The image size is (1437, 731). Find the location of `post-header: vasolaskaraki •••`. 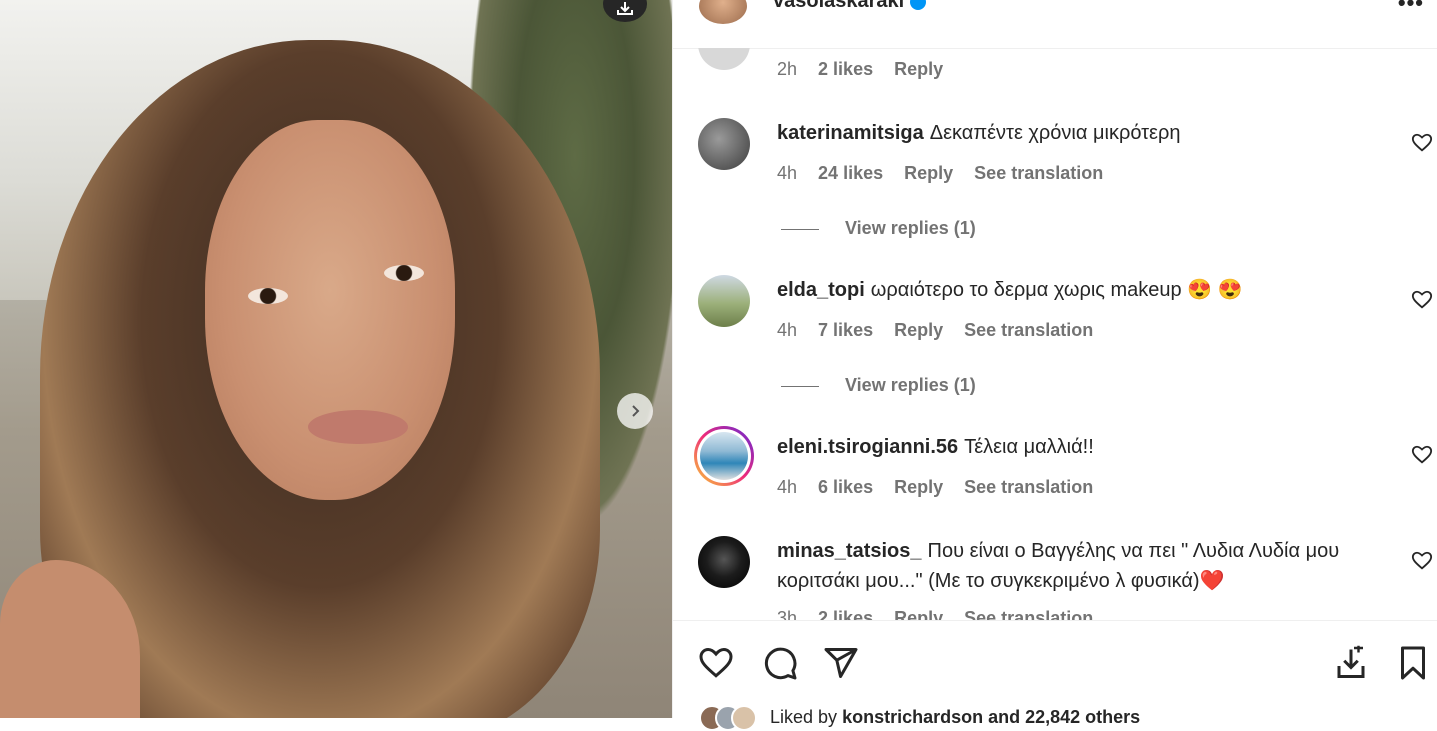

post-header: vasolaskaraki ••• is located at coordinates (1055, 24).